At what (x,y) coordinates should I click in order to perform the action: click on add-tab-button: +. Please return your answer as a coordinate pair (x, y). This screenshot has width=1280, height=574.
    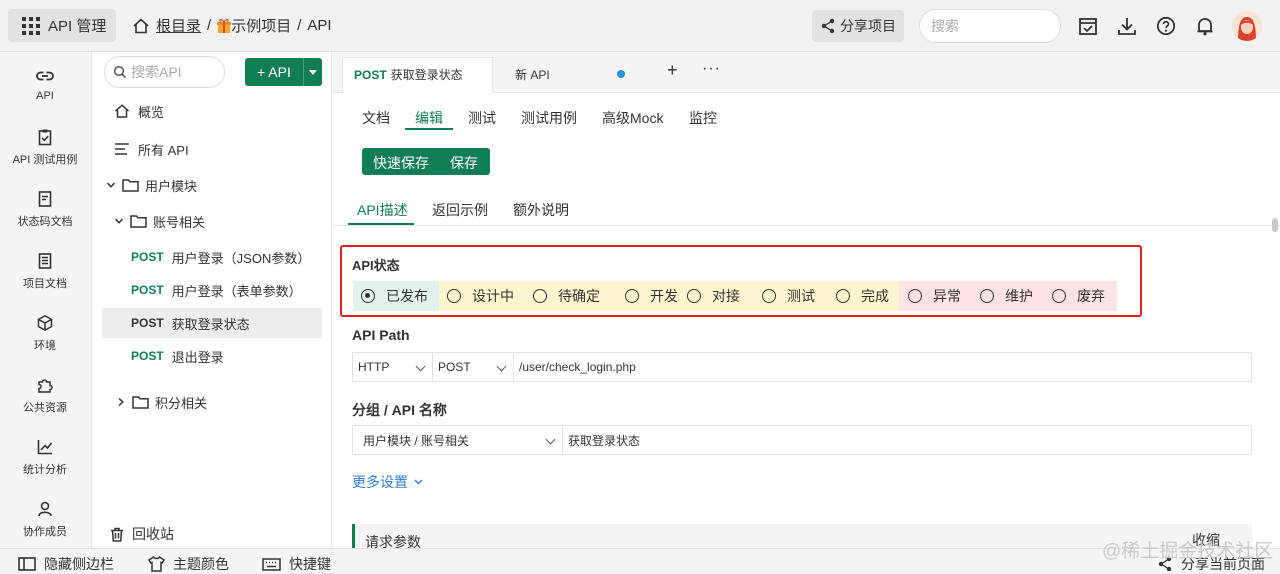
    Looking at the image, I should click on (672, 70).